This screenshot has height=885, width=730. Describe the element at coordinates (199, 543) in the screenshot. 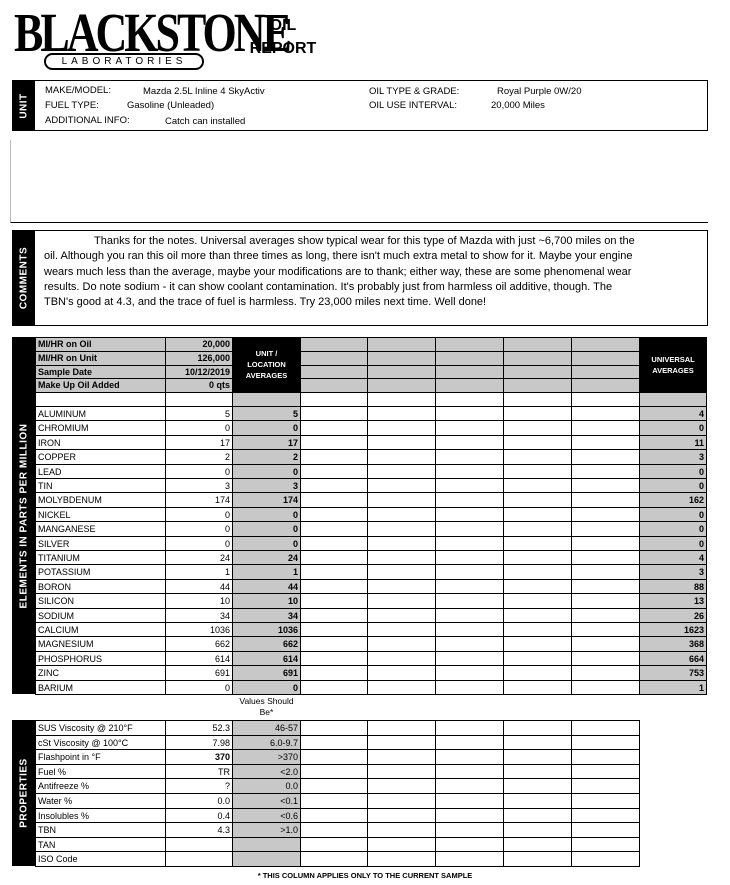

I see `element-value: 0` at that location.